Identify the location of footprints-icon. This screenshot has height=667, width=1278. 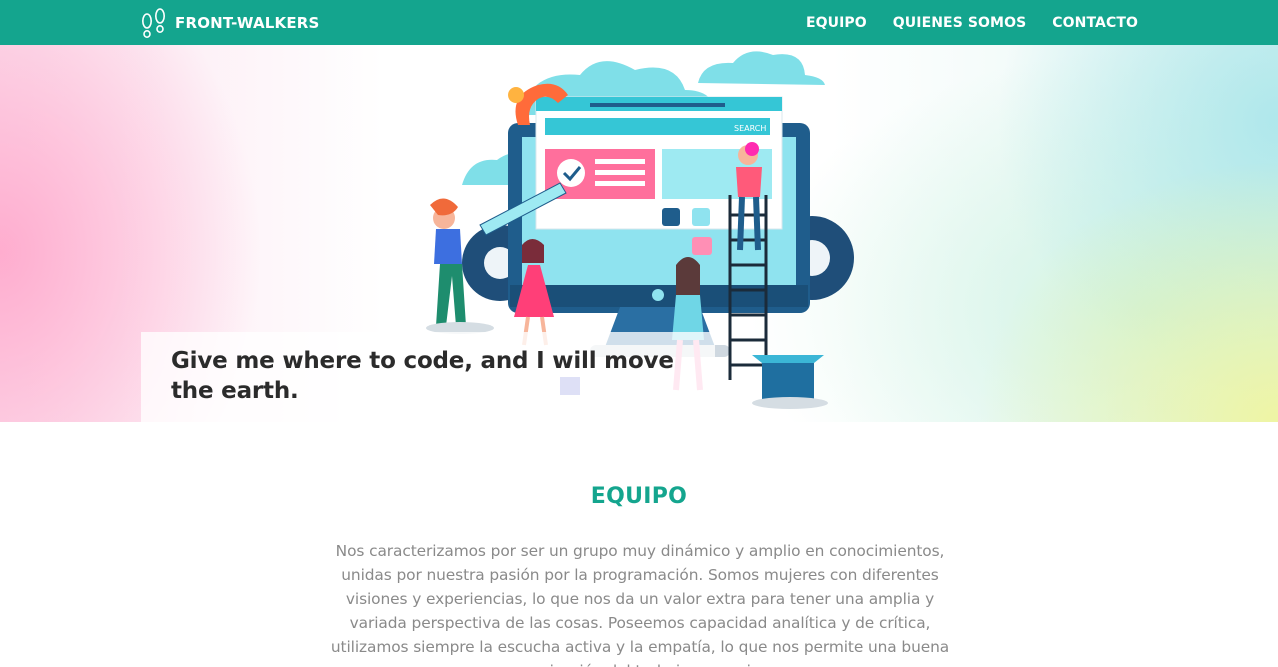
(153, 23).